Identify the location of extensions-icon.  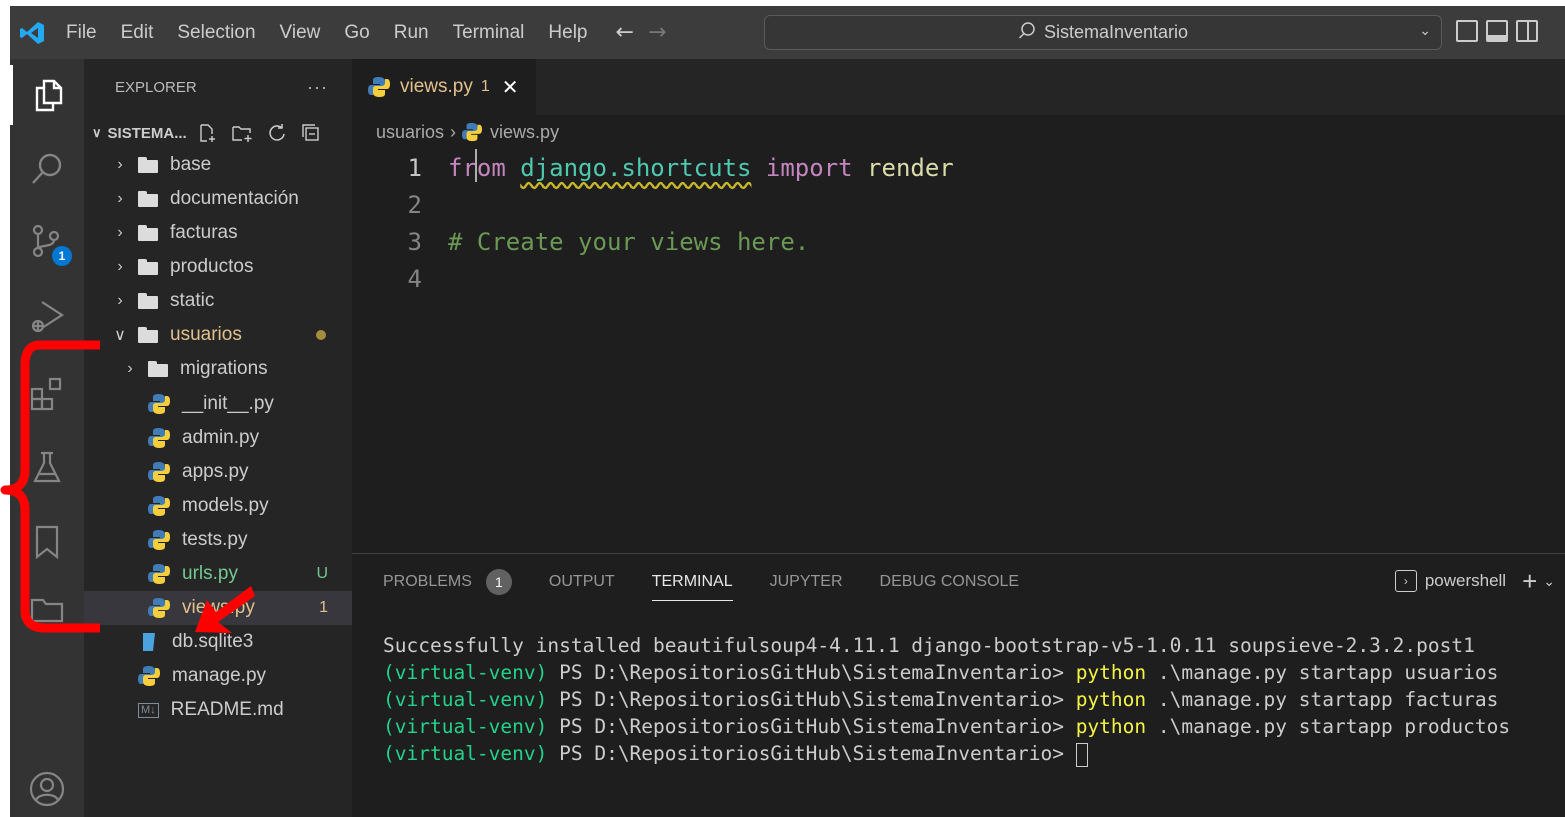
(47, 394).